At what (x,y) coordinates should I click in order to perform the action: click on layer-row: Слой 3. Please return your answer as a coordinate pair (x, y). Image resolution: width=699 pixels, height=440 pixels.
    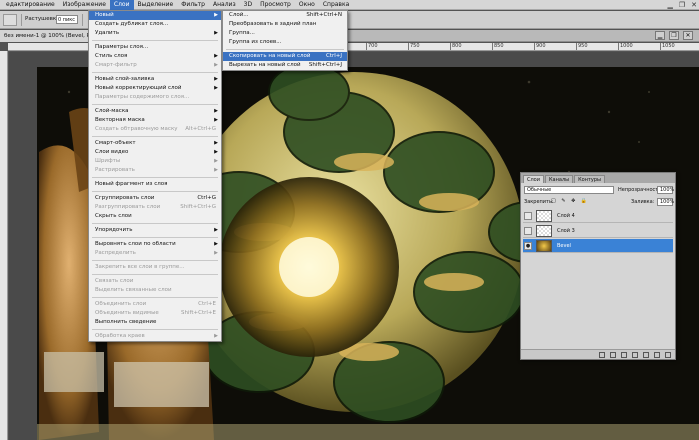
    Looking at the image, I should click on (598, 231).